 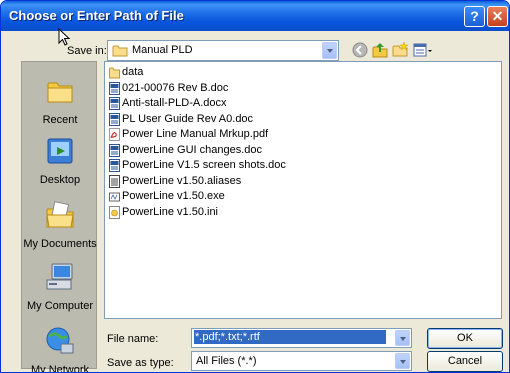 I want to click on file-icon, so click(x=114, y=181).